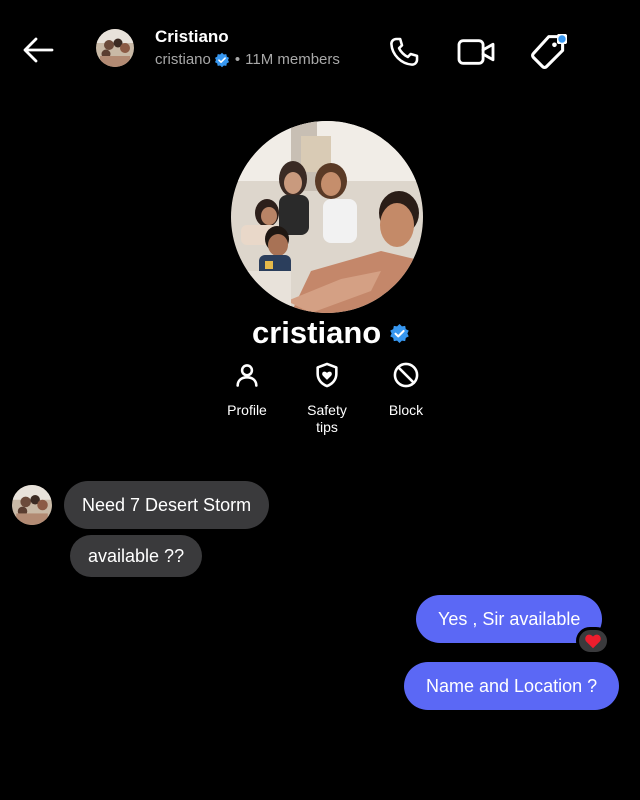 This screenshot has height=800, width=640. What do you see at coordinates (327, 398) in the screenshot?
I see `safety-tips-button: Safety tips` at bounding box center [327, 398].